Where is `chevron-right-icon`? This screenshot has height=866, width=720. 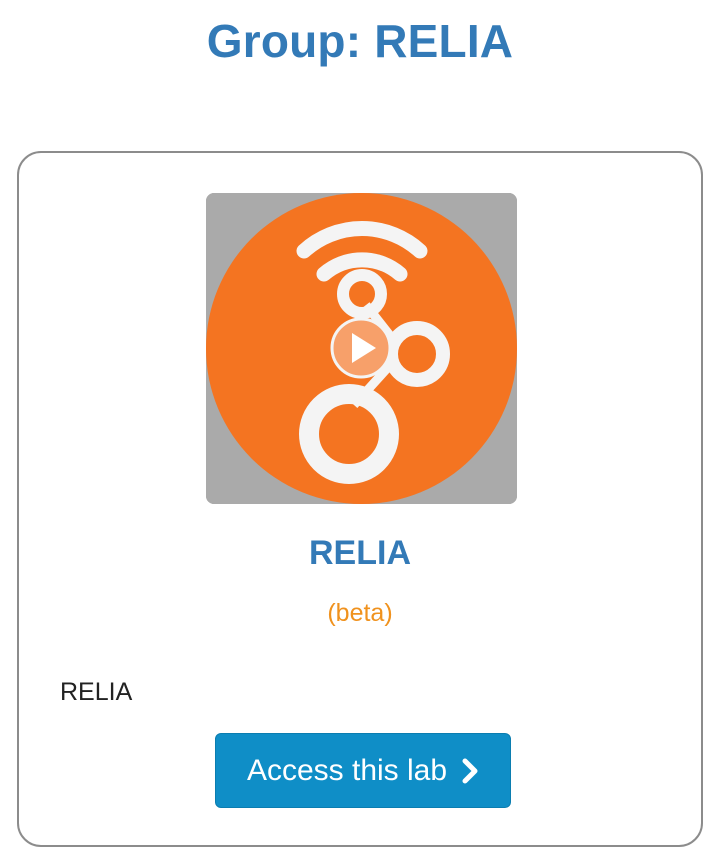
chevron-right-icon is located at coordinates (470, 770).